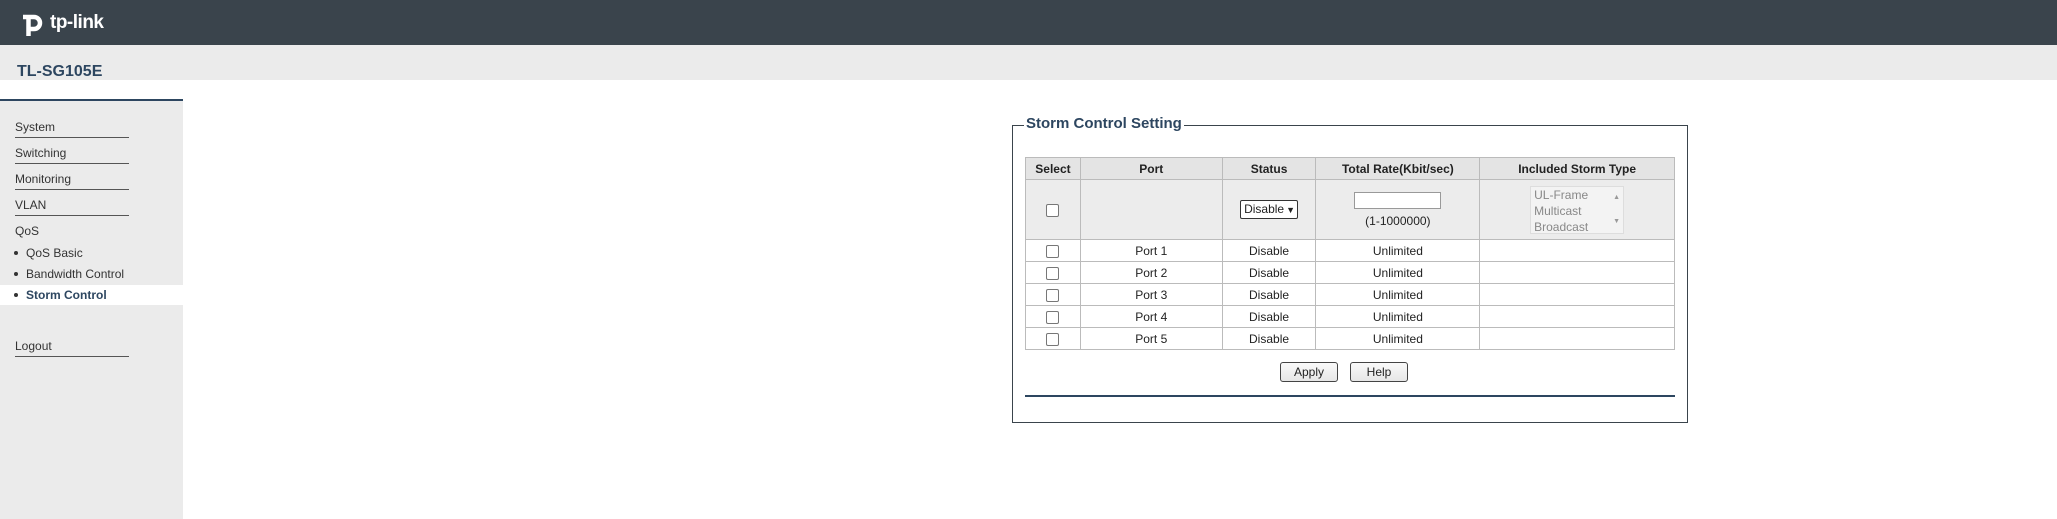  I want to click on sidebar-item-qos: QoS, so click(27, 231).